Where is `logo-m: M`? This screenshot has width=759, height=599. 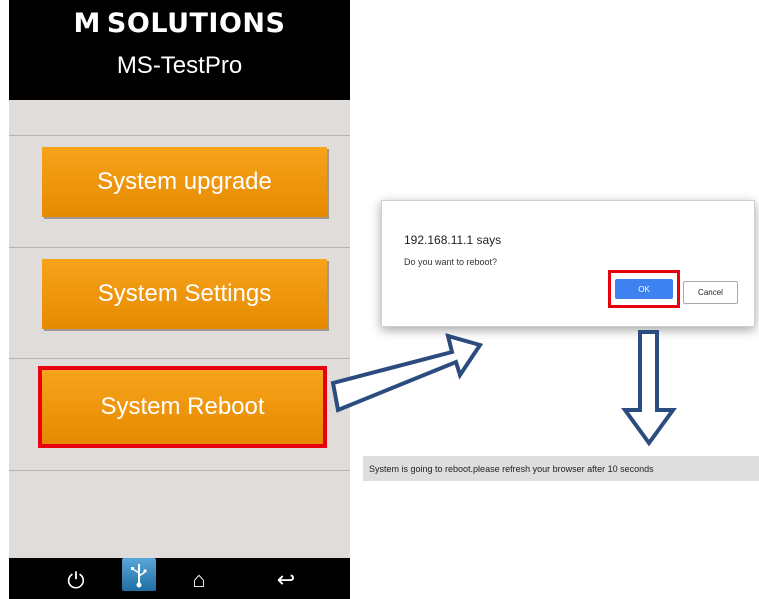 logo-m: M is located at coordinates (87, 23).